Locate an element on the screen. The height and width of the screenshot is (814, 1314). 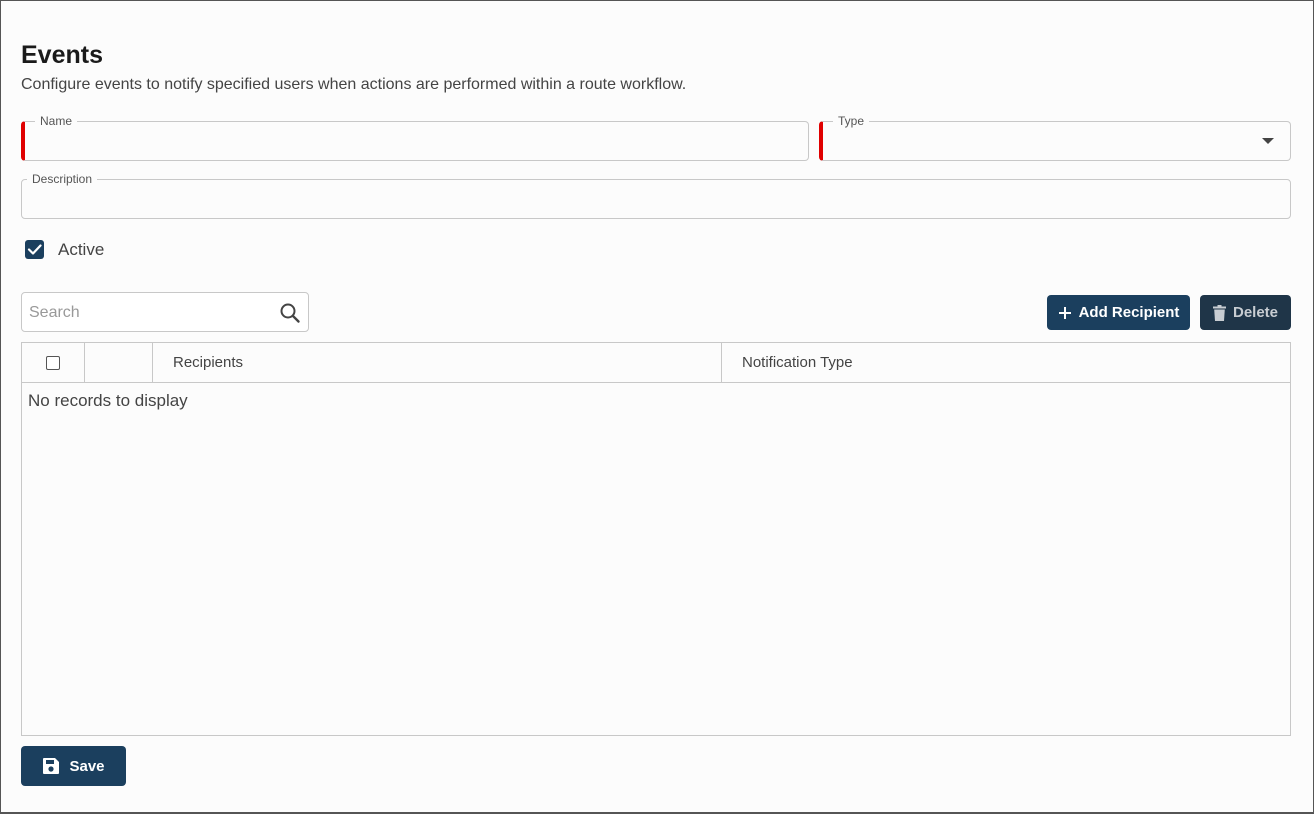
recipients-column-header: Recipients is located at coordinates (437, 362).